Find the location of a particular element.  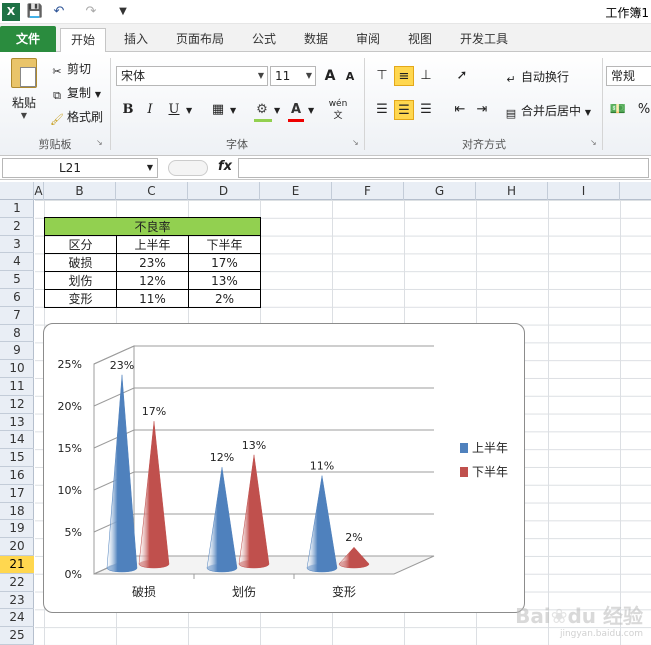

font-launcher-icon: ↘ is located at coordinates (355, 142).